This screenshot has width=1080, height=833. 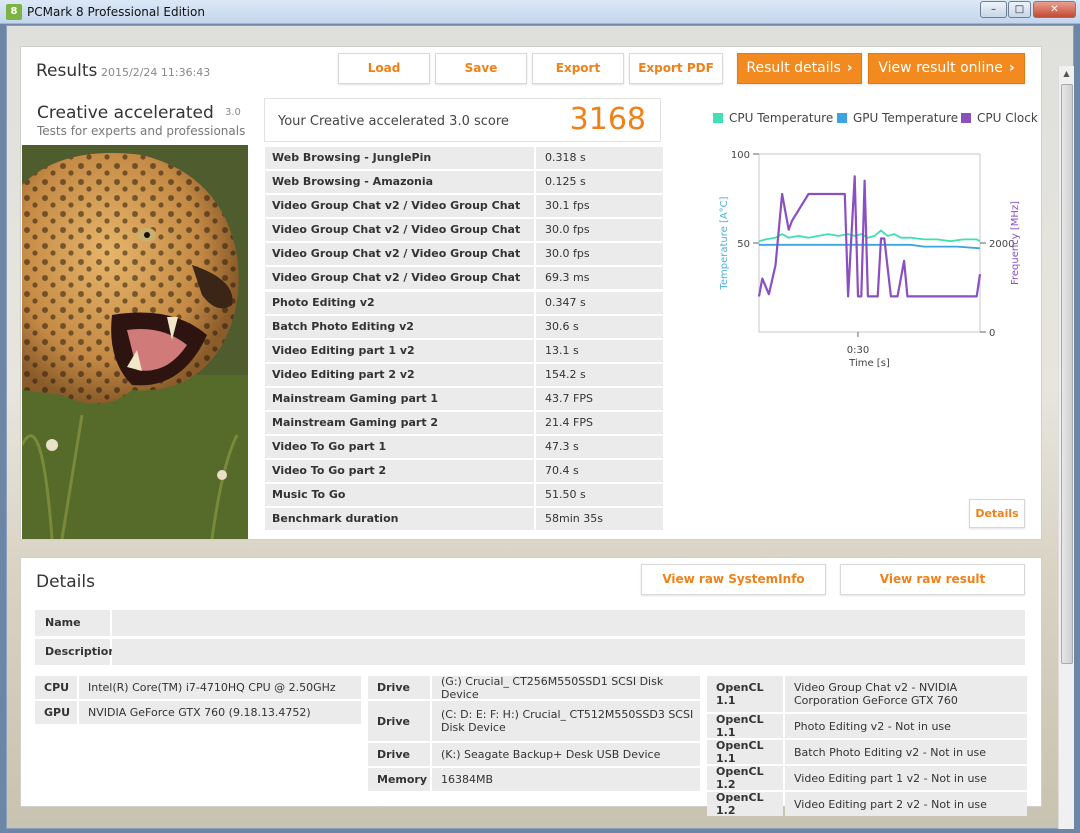 What do you see at coordinates (869, 363) in the screenshot?
I see `x-axis-label: Time [s]` at bounding box center [869, 363].